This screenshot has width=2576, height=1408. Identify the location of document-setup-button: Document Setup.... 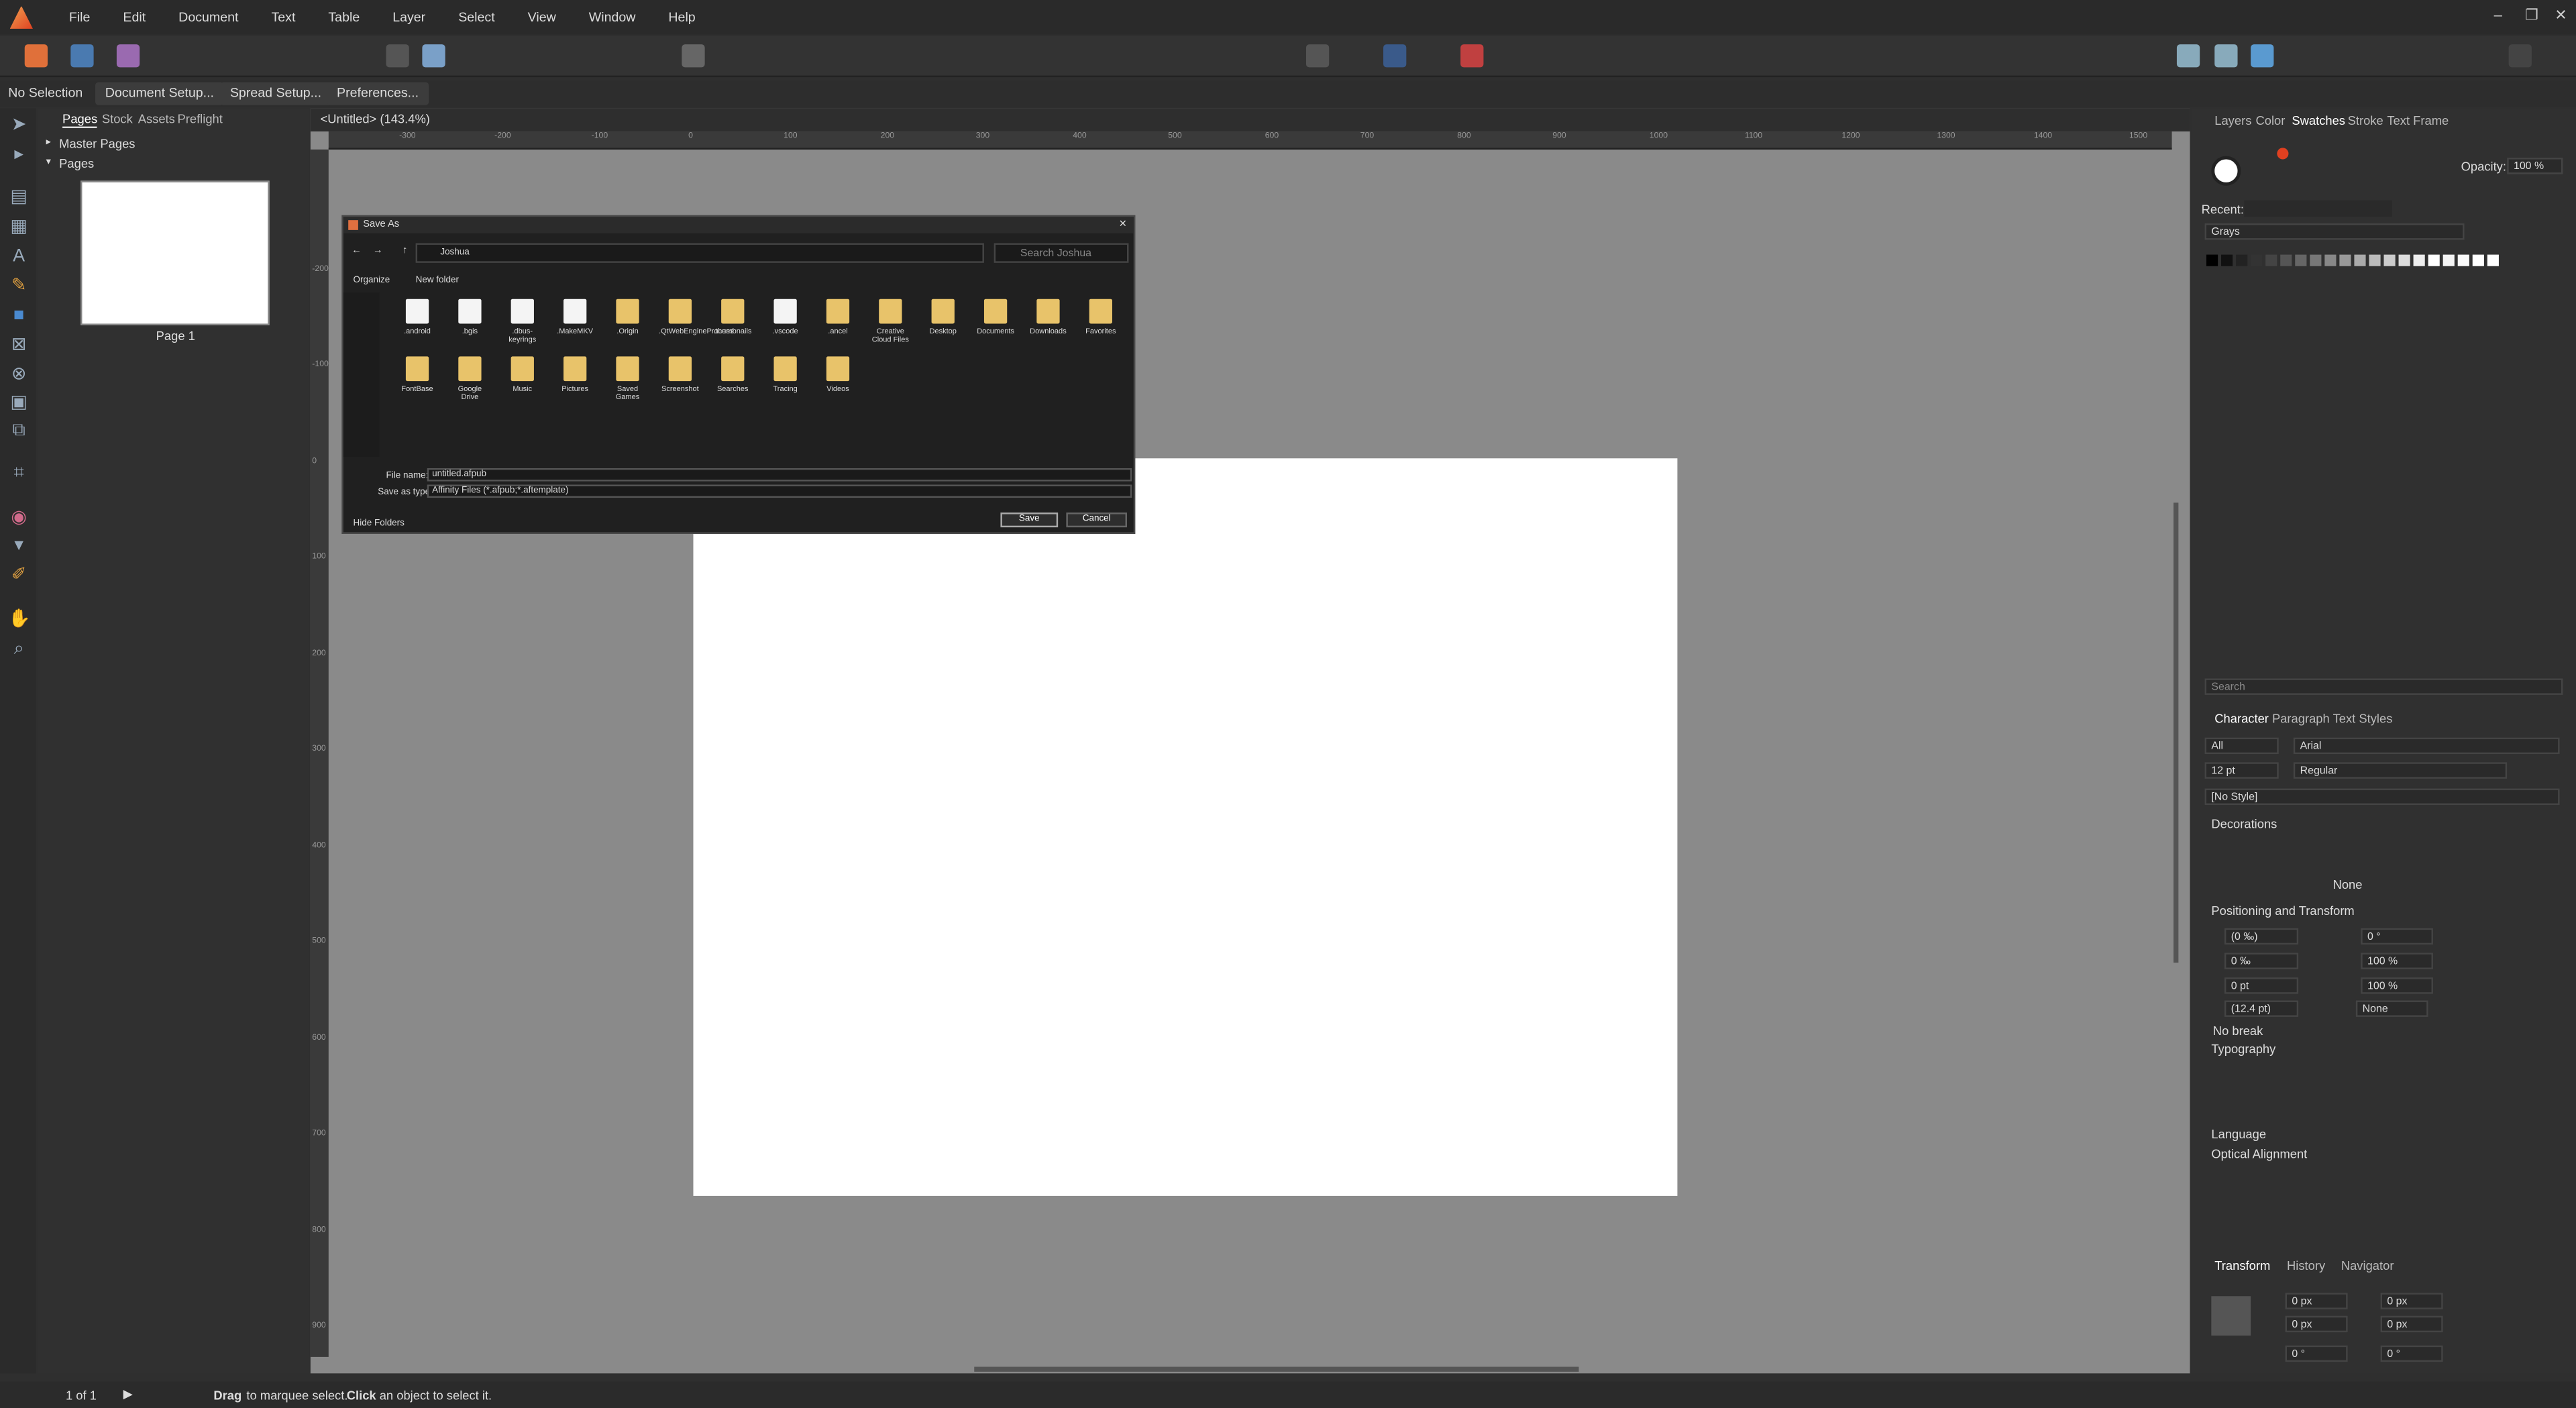
(159, 93).